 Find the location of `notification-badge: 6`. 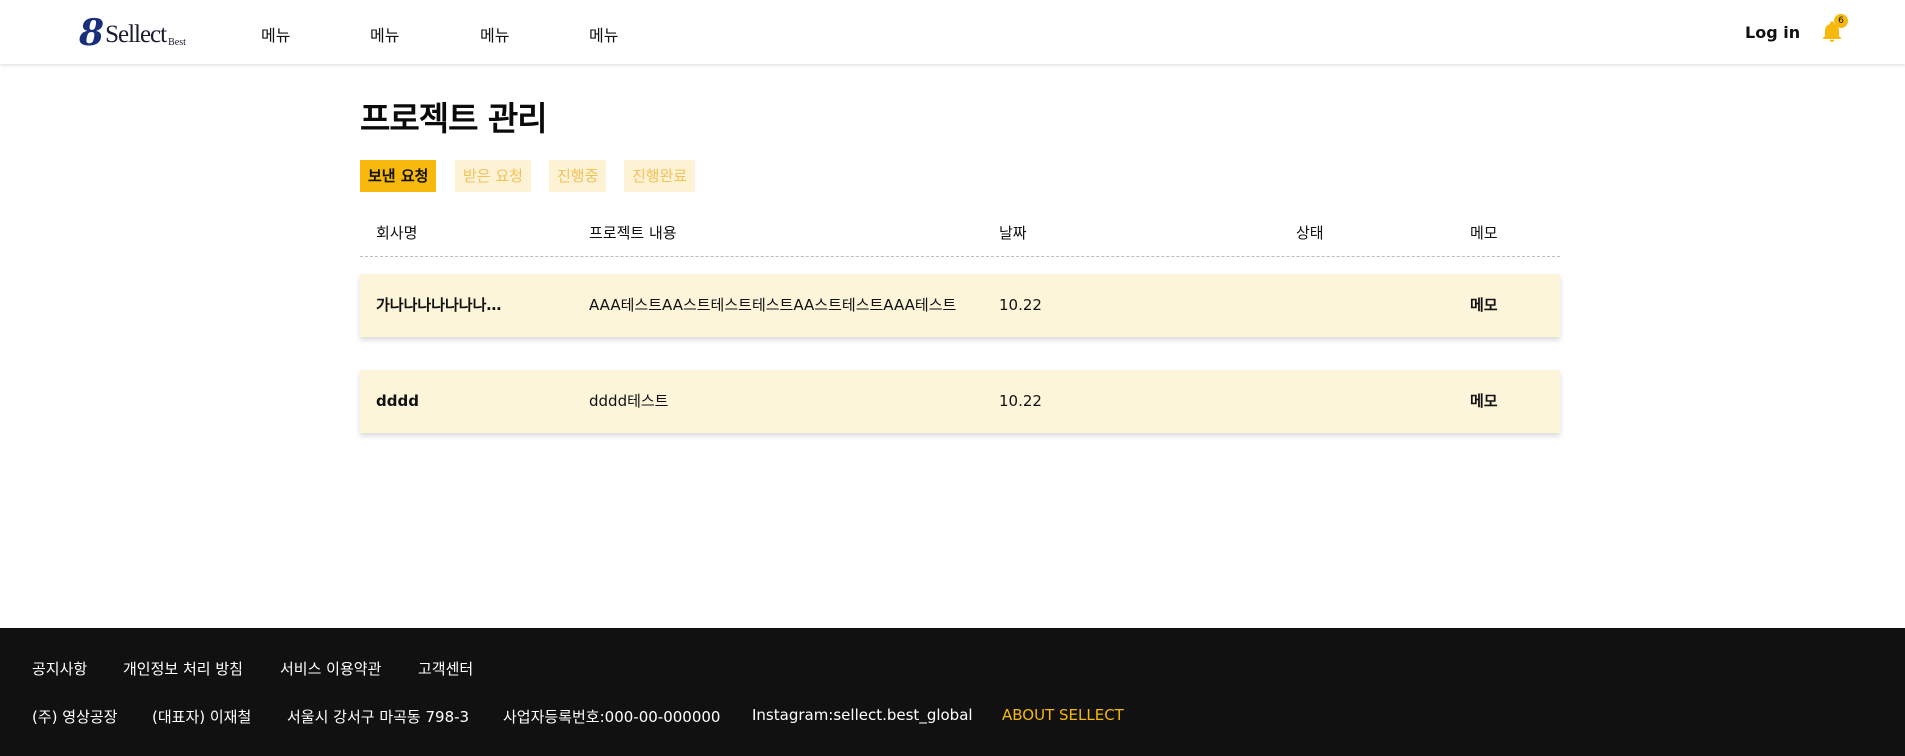

notification-badge: 6 is located at coordinates (1841, 21).